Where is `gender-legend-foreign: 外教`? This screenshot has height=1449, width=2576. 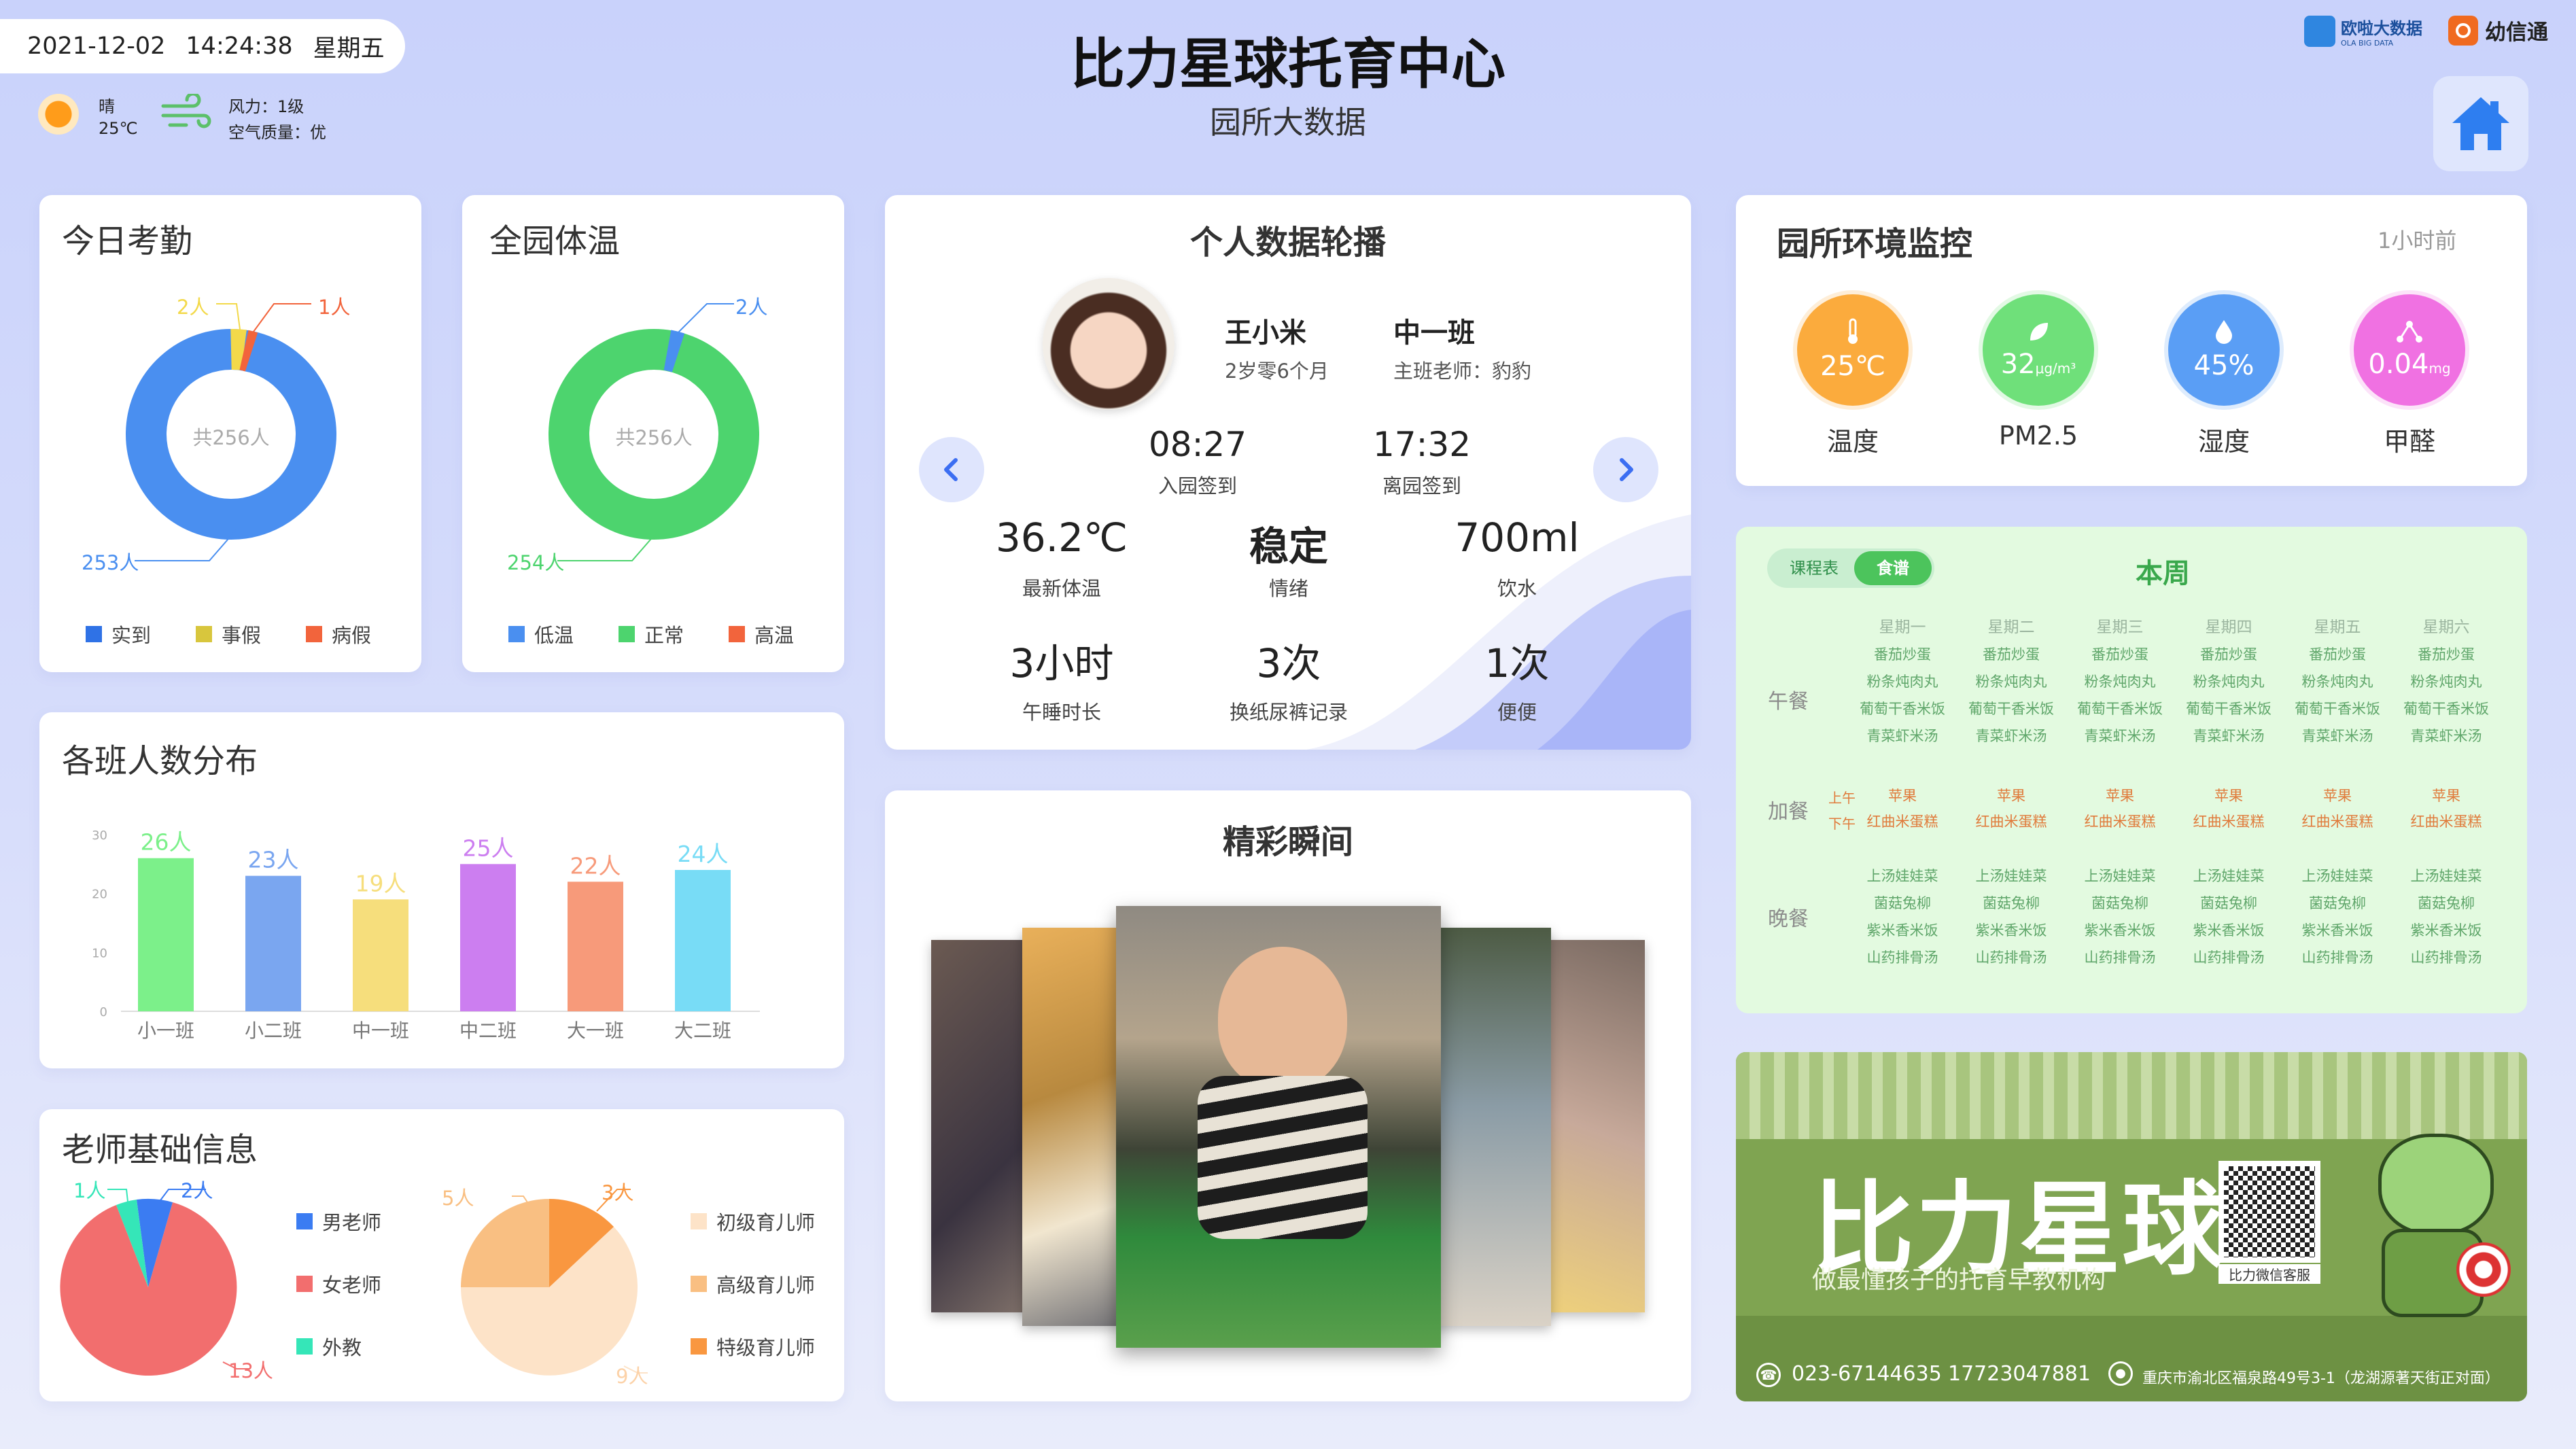
gender-legend-foreign: 外教 is located at coordinates (329, 1347).